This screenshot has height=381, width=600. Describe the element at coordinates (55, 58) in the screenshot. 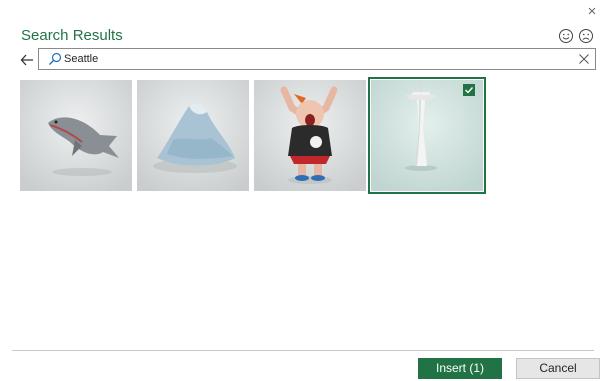

I see `search-icon` at that location.